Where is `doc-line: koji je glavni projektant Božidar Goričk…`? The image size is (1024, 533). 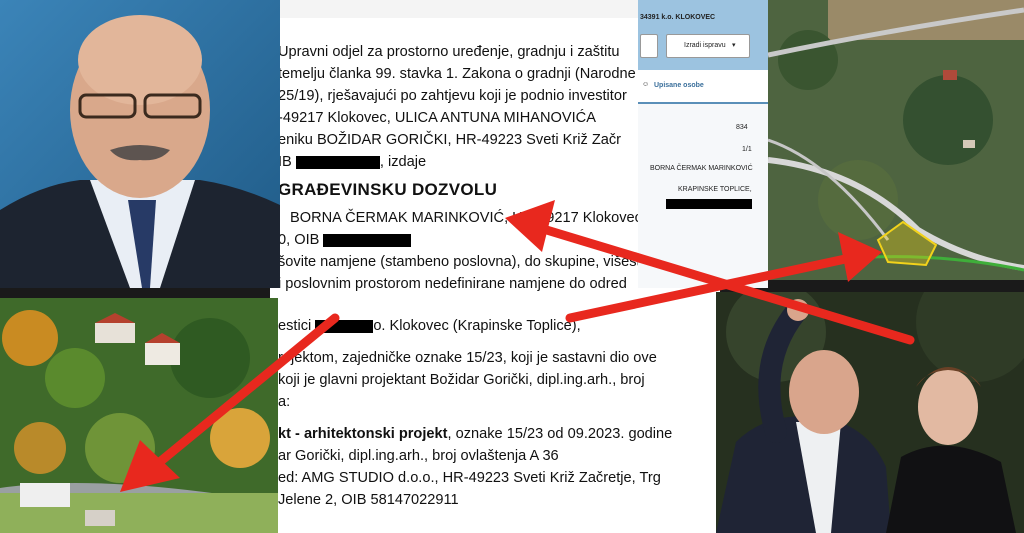
doc-line: koji je glavni projektant Božidar Goričk… is located at coordinates (461, 380).